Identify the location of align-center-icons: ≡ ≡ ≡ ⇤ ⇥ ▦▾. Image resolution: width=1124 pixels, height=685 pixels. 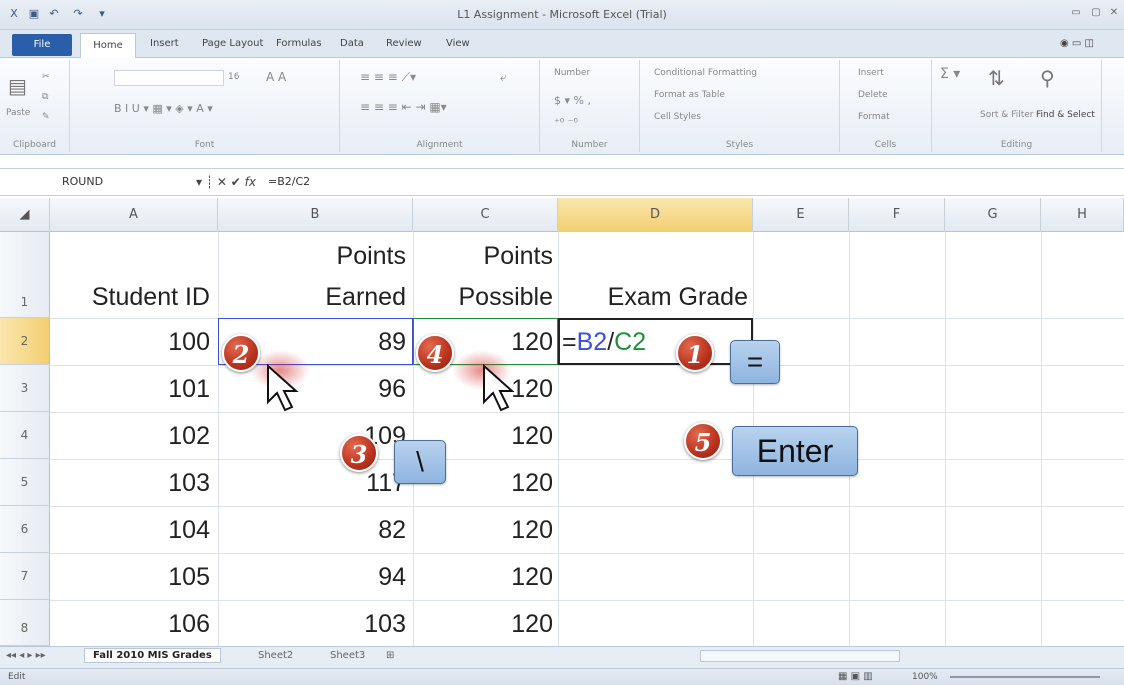
(403, 107).